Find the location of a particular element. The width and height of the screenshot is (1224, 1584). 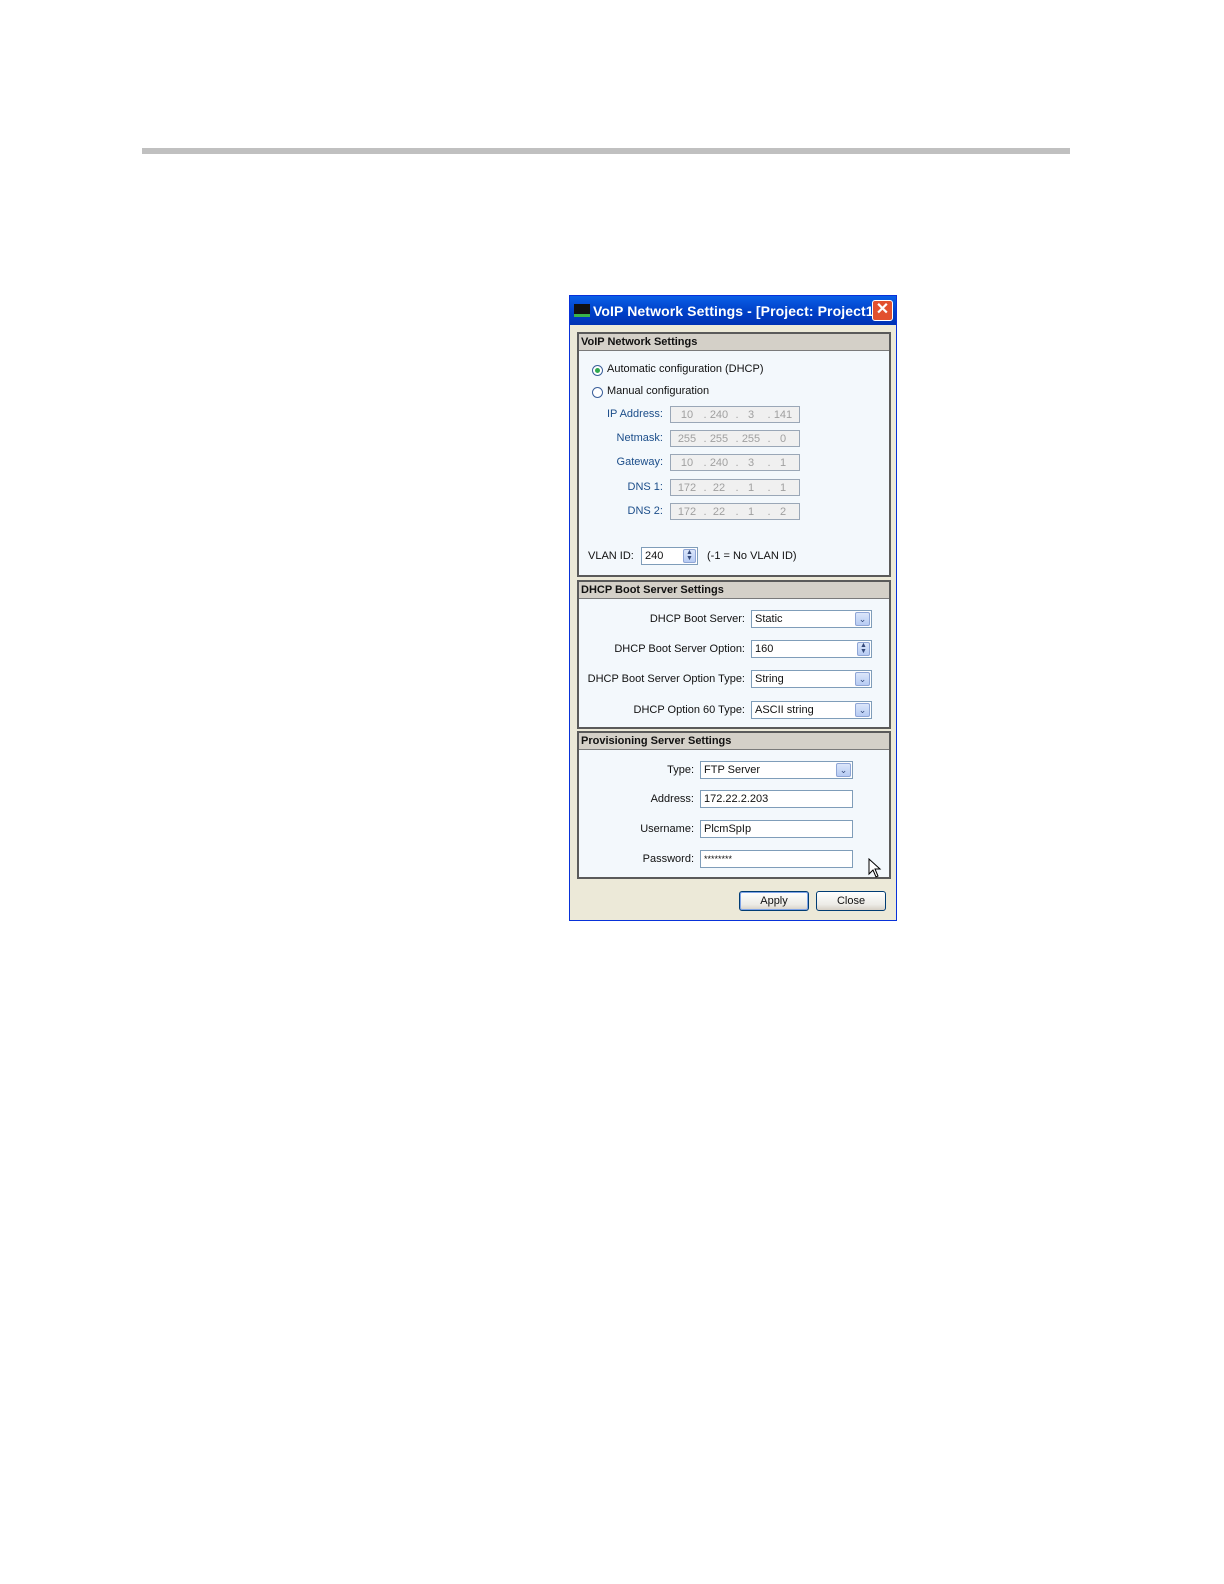

voip-network-header: VoIP Network Settings is located at coordinates (734, 342).